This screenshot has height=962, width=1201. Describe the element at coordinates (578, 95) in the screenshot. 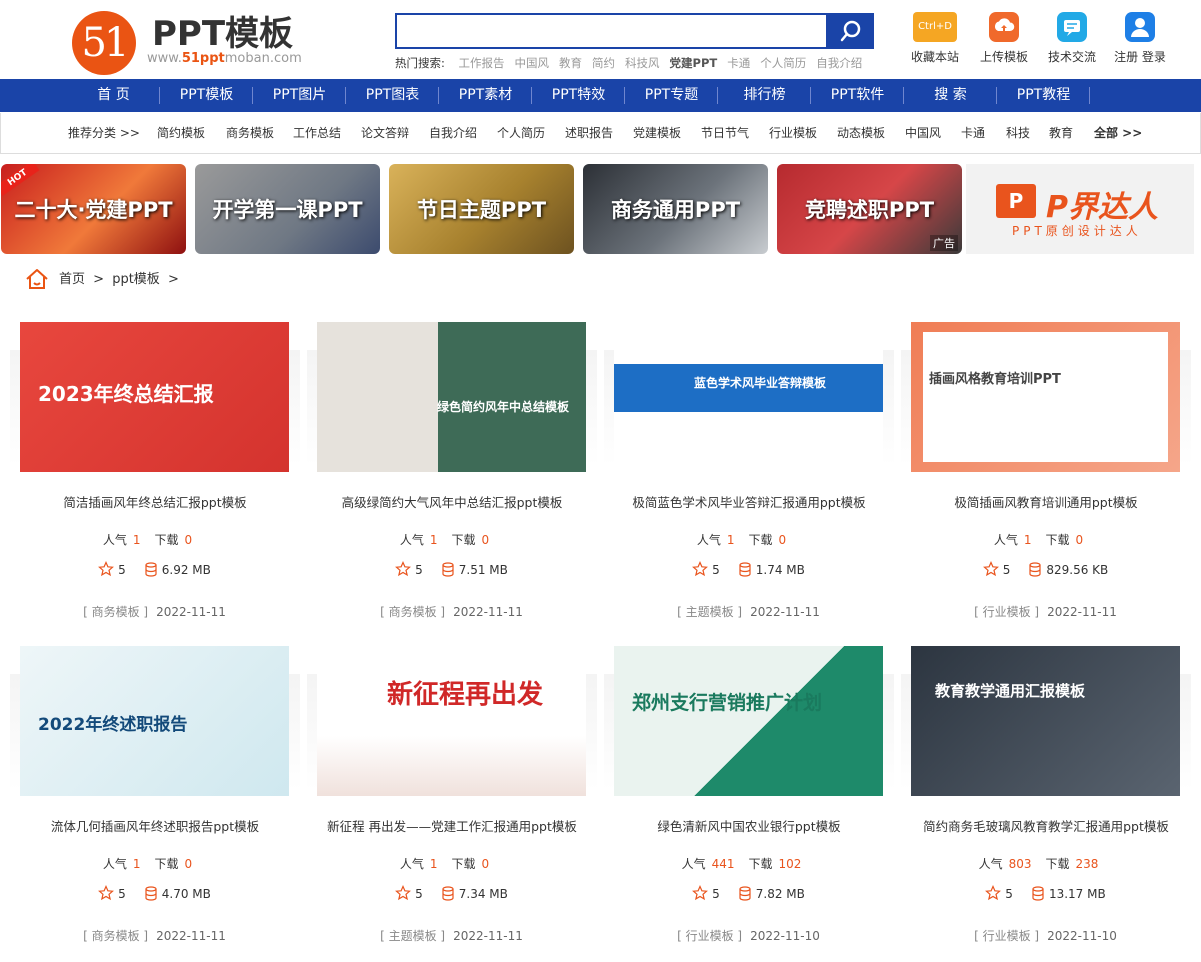

I see `nav-item-effects: PPT特效` at that location.